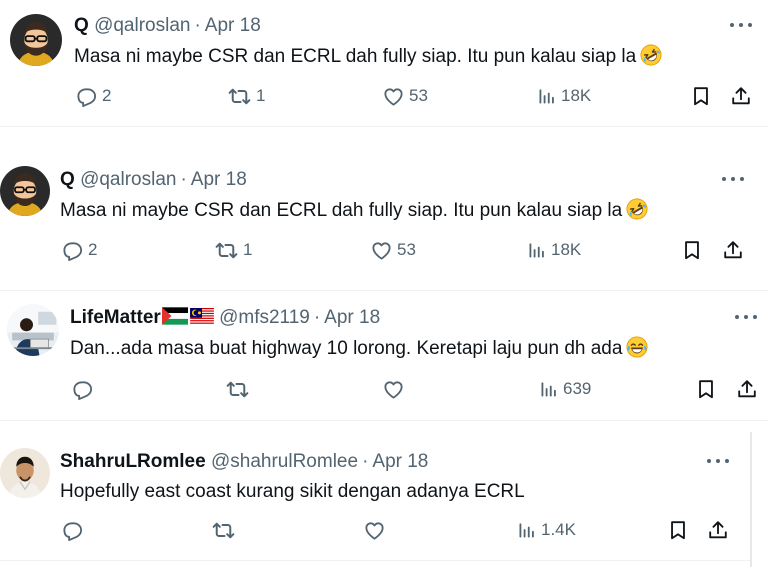  Describe the element at coordinates (651, 55) in the screenshot. I see `rolling-laughing-emoji` at that location.